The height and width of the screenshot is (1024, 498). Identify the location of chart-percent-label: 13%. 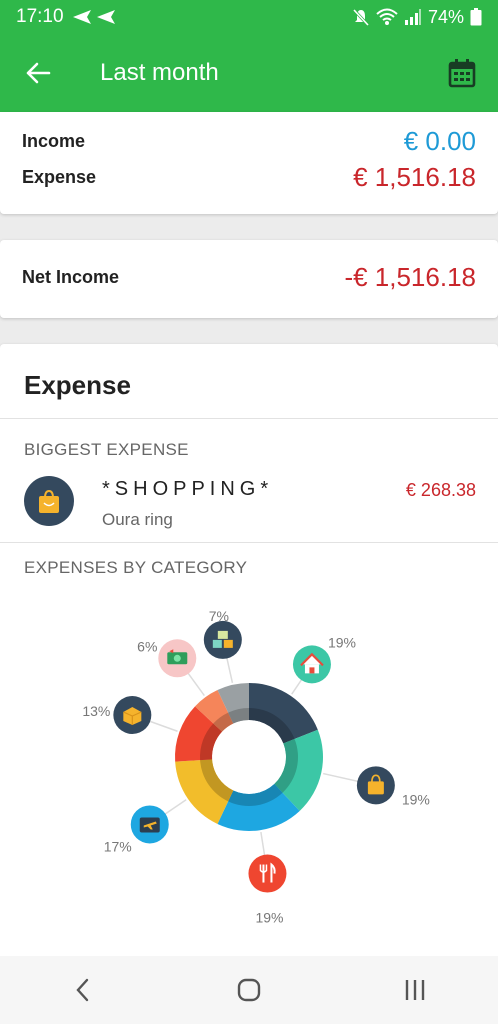
(96, 711).